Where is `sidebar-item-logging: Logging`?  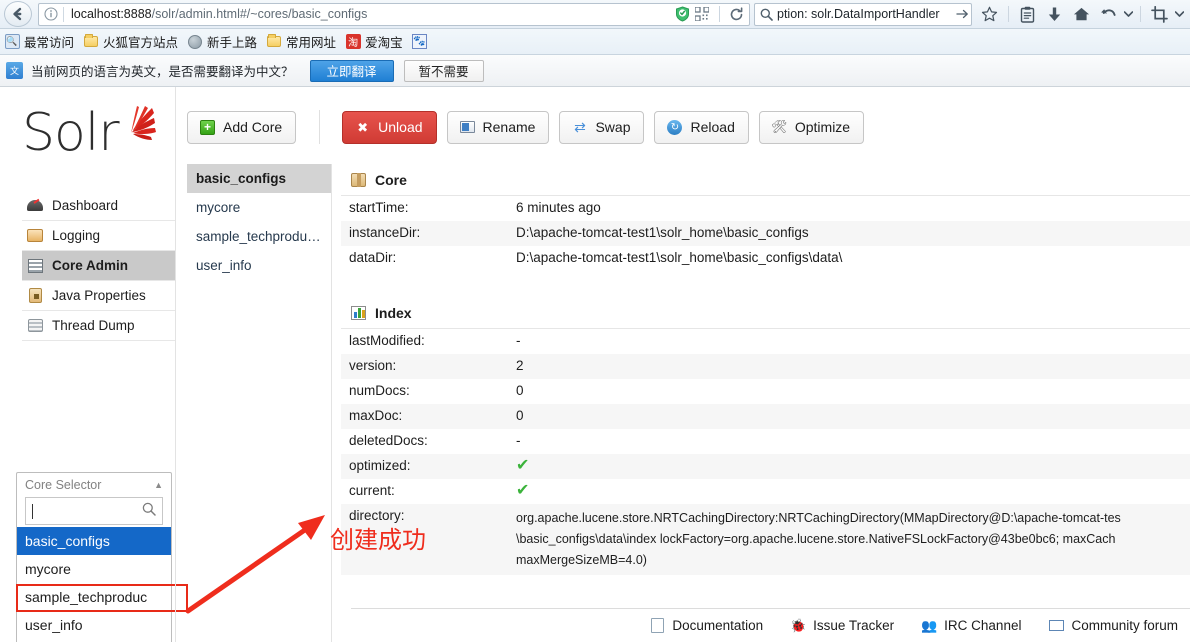
sidebar-item-logging: Logging is located at coordinates (98, 236).